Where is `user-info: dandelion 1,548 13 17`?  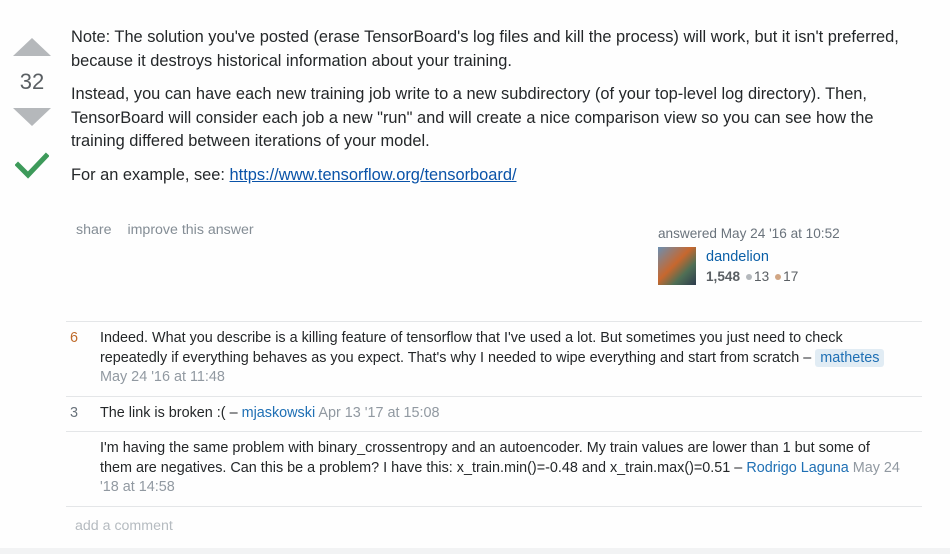
user-info: dandelion 1,548 13 17 is located at coordinates (778, 267).